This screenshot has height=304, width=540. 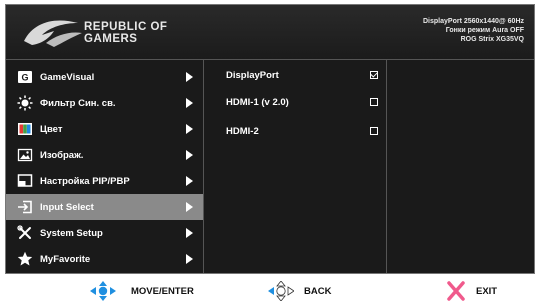 I want to click on menu-item-input-select: Input Select, so click(x=104, y=207).